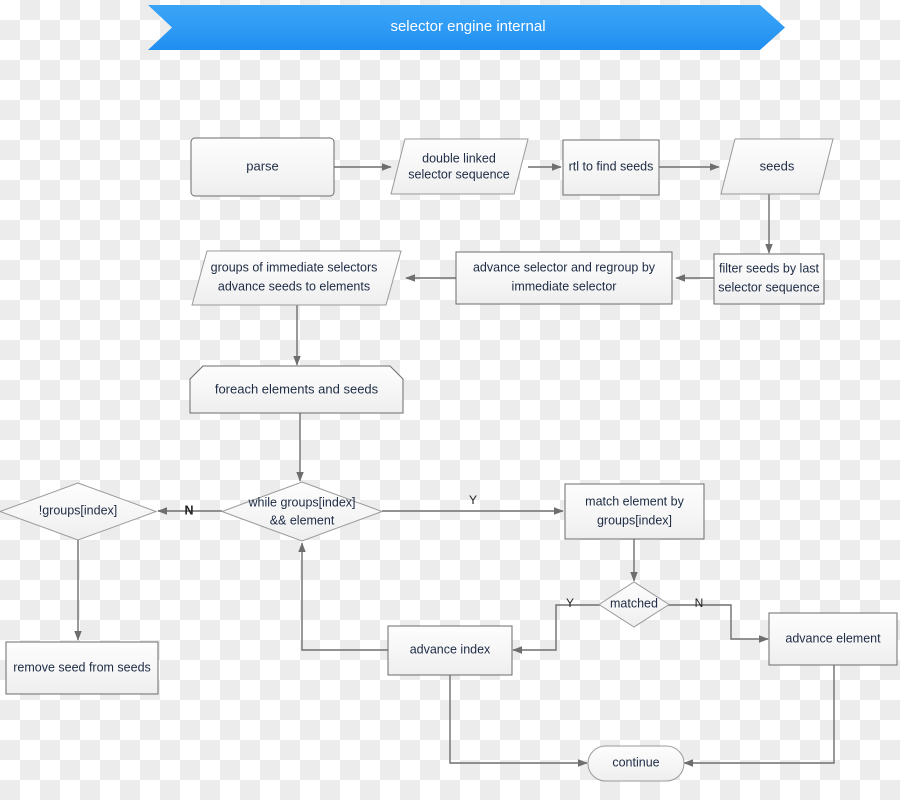 The width and height of the screenshot is (900, 800). What do you see at coordinates (459, 166) in the screenshot?
I see `node-double-linked-selector-sequence: double linked selector sequence` at bounding box center [459, 166].